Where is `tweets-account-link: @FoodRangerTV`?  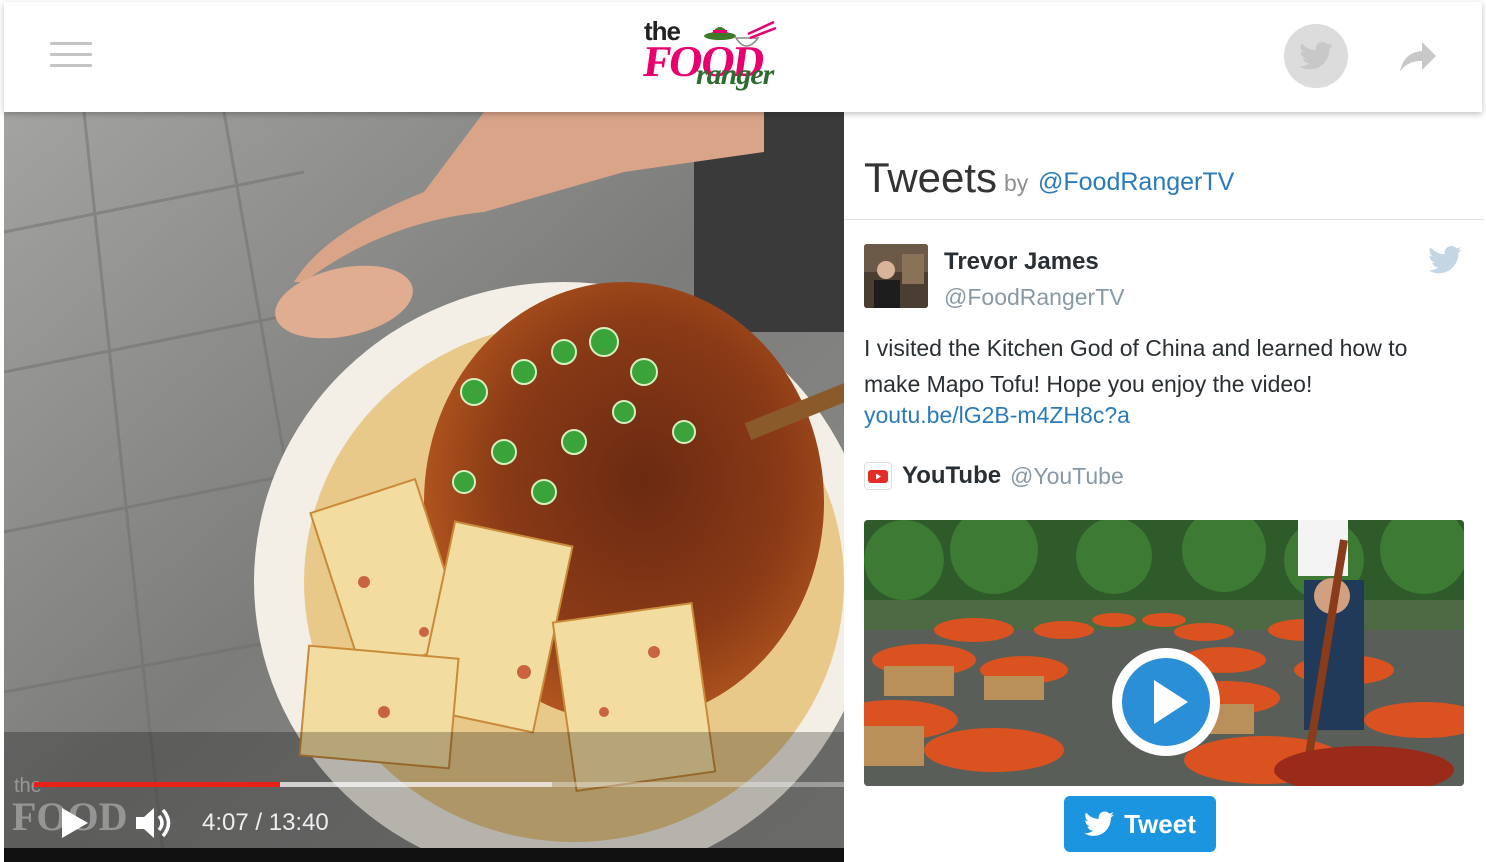 tweets-account-link: @FoodRangerTV is located at coordinates (1136, 182).